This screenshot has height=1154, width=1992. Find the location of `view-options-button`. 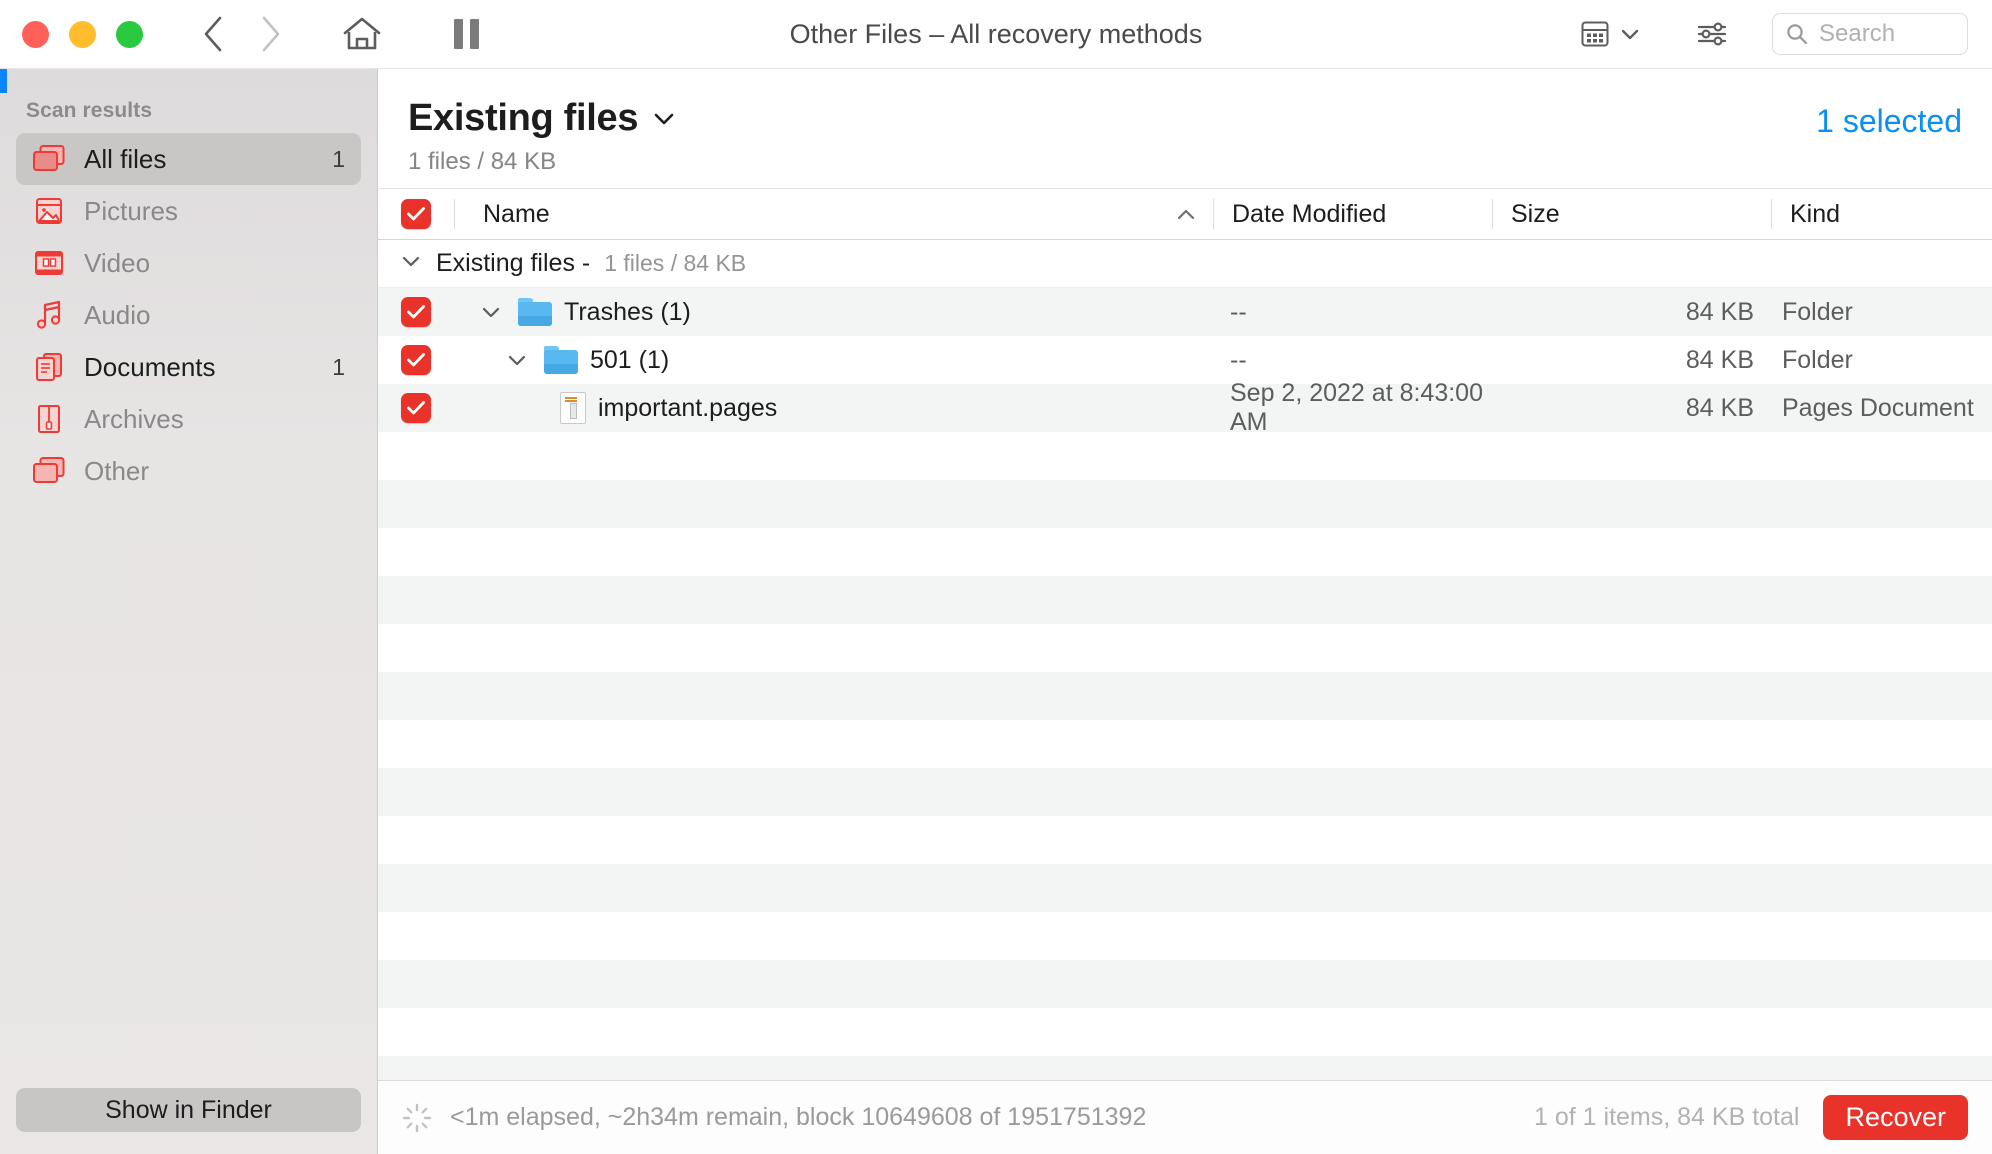

view-options-button is located at coordinates (1610, 34).